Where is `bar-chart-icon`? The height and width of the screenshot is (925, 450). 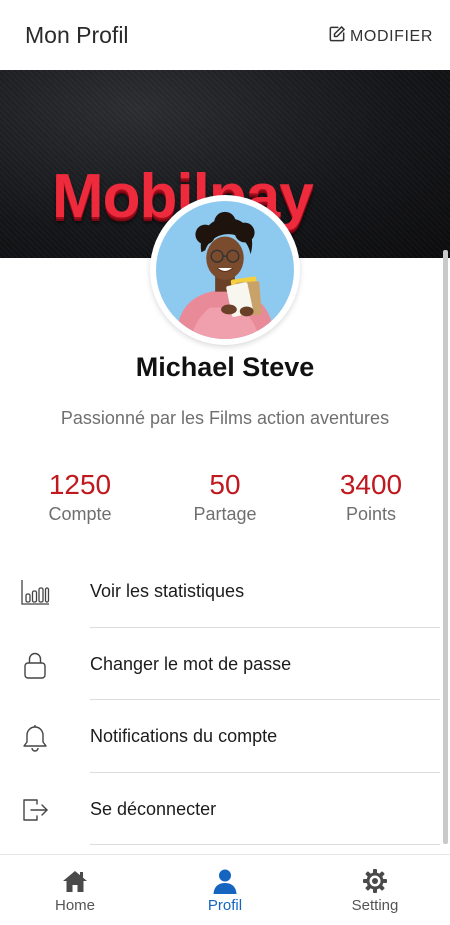 bar-chart-icon is located at coordinates (35, 592).